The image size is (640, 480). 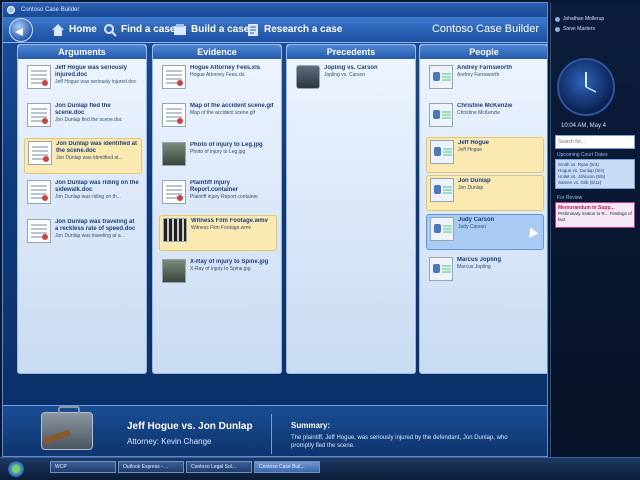 What do you see at coordinates (485, 193) in the screenshot?
I see `person-item: Jon Dunlap Jon Dunlap` at bounding box center [485, 193].